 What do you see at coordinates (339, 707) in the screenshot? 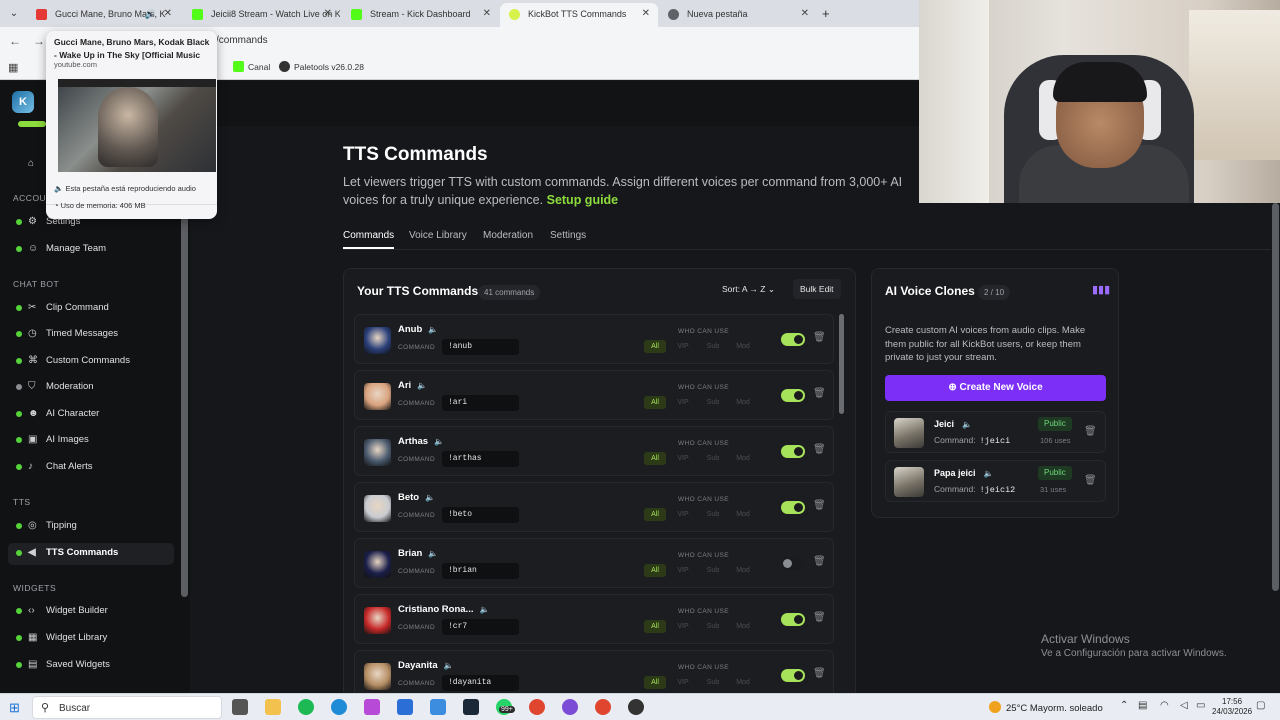
I see `edge-icon` at bounding box center [339, 707].